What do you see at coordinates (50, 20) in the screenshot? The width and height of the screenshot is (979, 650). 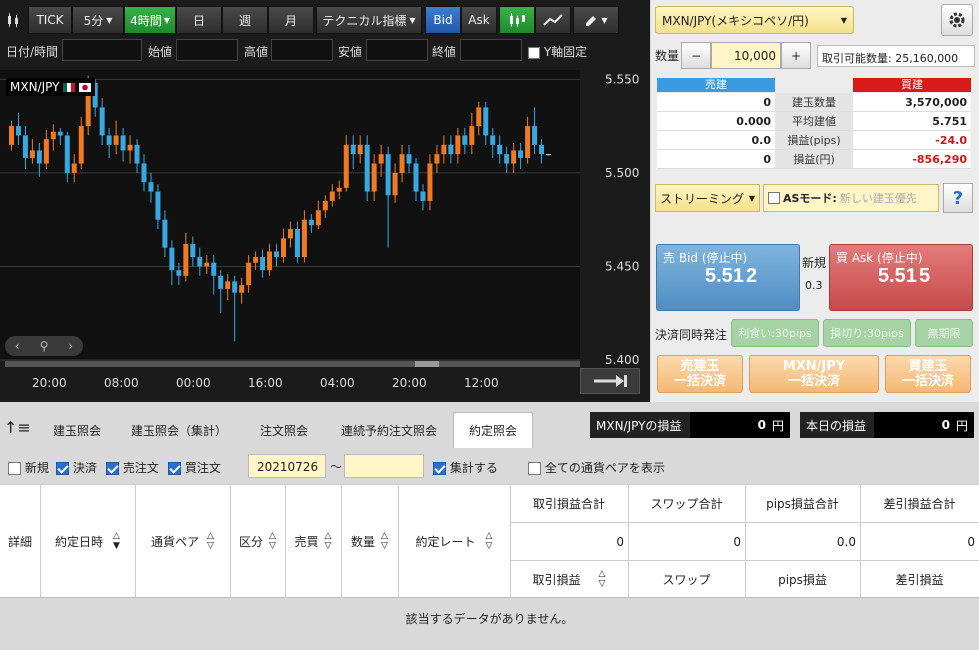 I see `tick-button: TICK` at bounding box center [50, 20].